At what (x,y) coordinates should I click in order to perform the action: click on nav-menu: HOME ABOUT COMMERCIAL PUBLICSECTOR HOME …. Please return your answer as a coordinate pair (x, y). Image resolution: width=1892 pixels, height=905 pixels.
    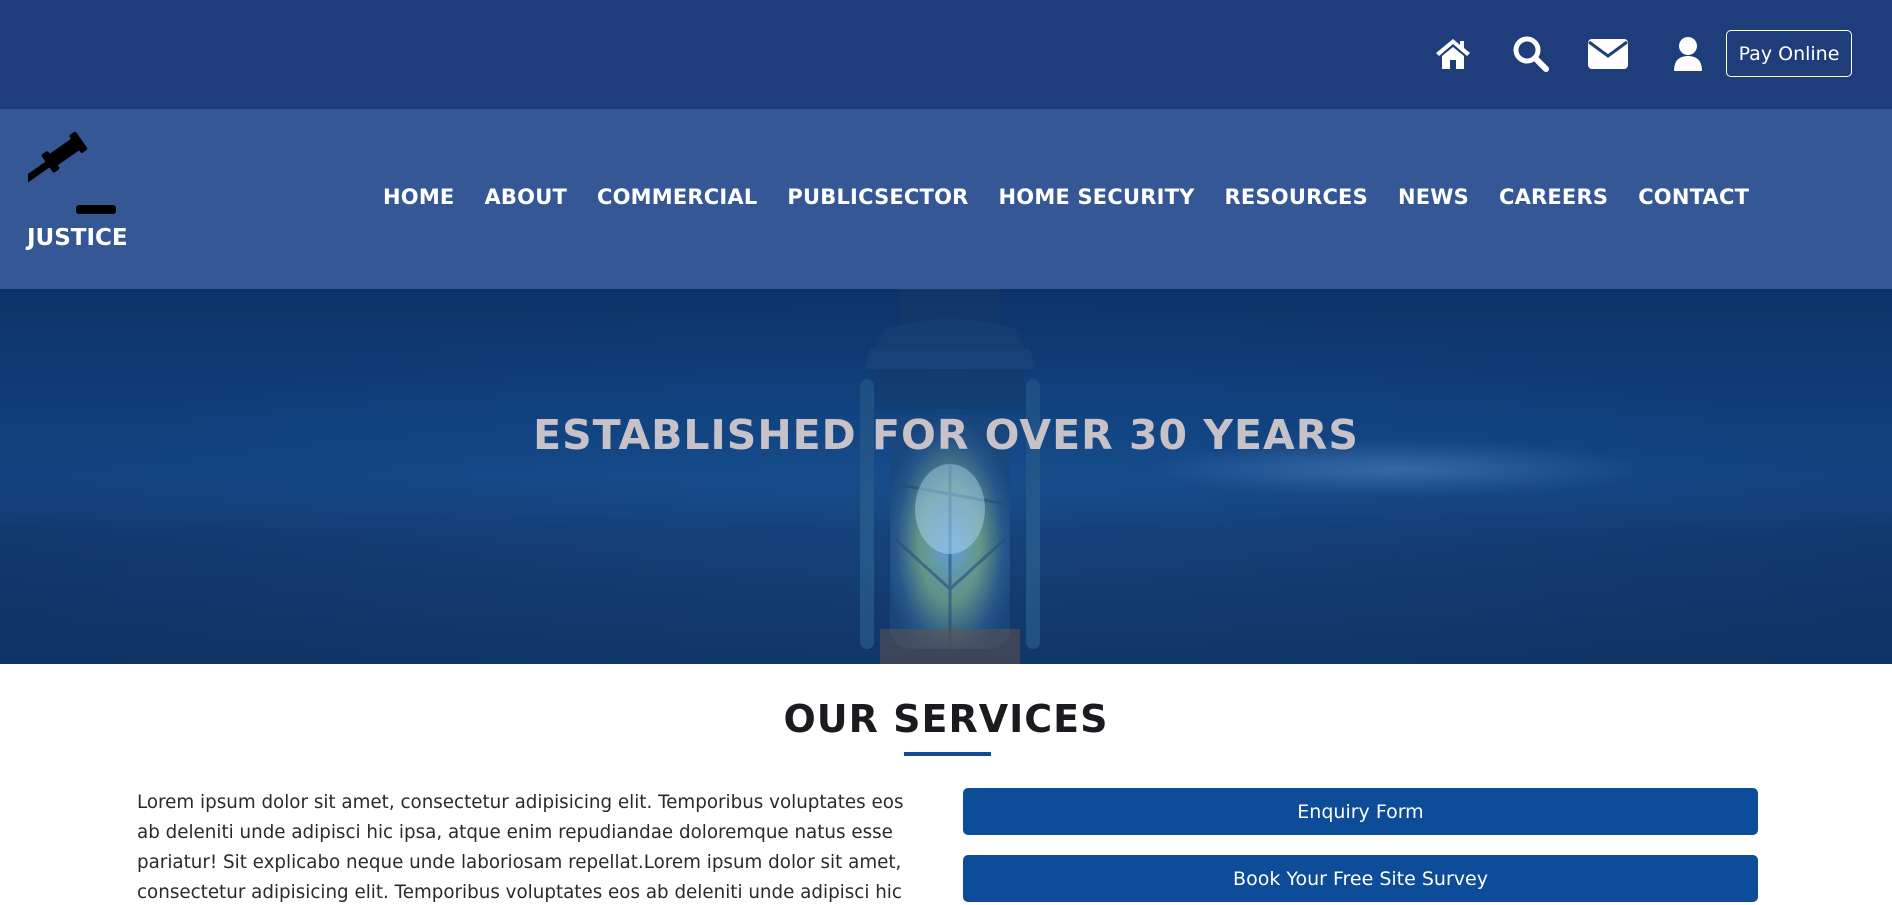
    Looking at the image, I should click on (1081, 197).